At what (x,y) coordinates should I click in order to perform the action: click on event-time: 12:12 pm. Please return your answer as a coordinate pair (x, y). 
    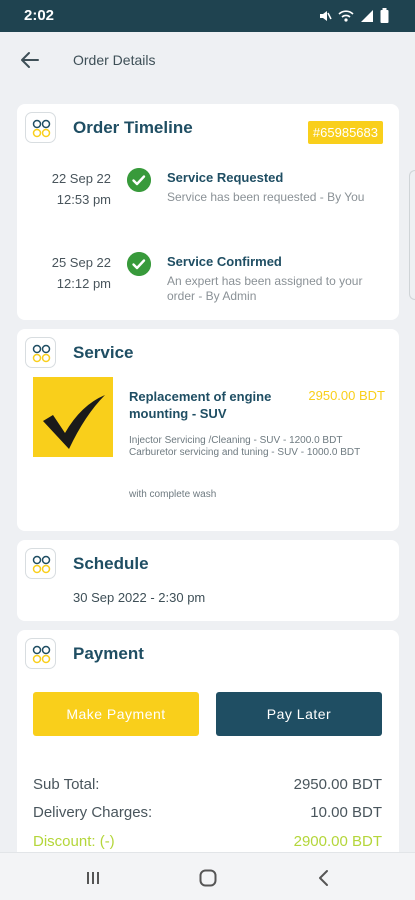
    Looking at the image, I should click on (83, 283).